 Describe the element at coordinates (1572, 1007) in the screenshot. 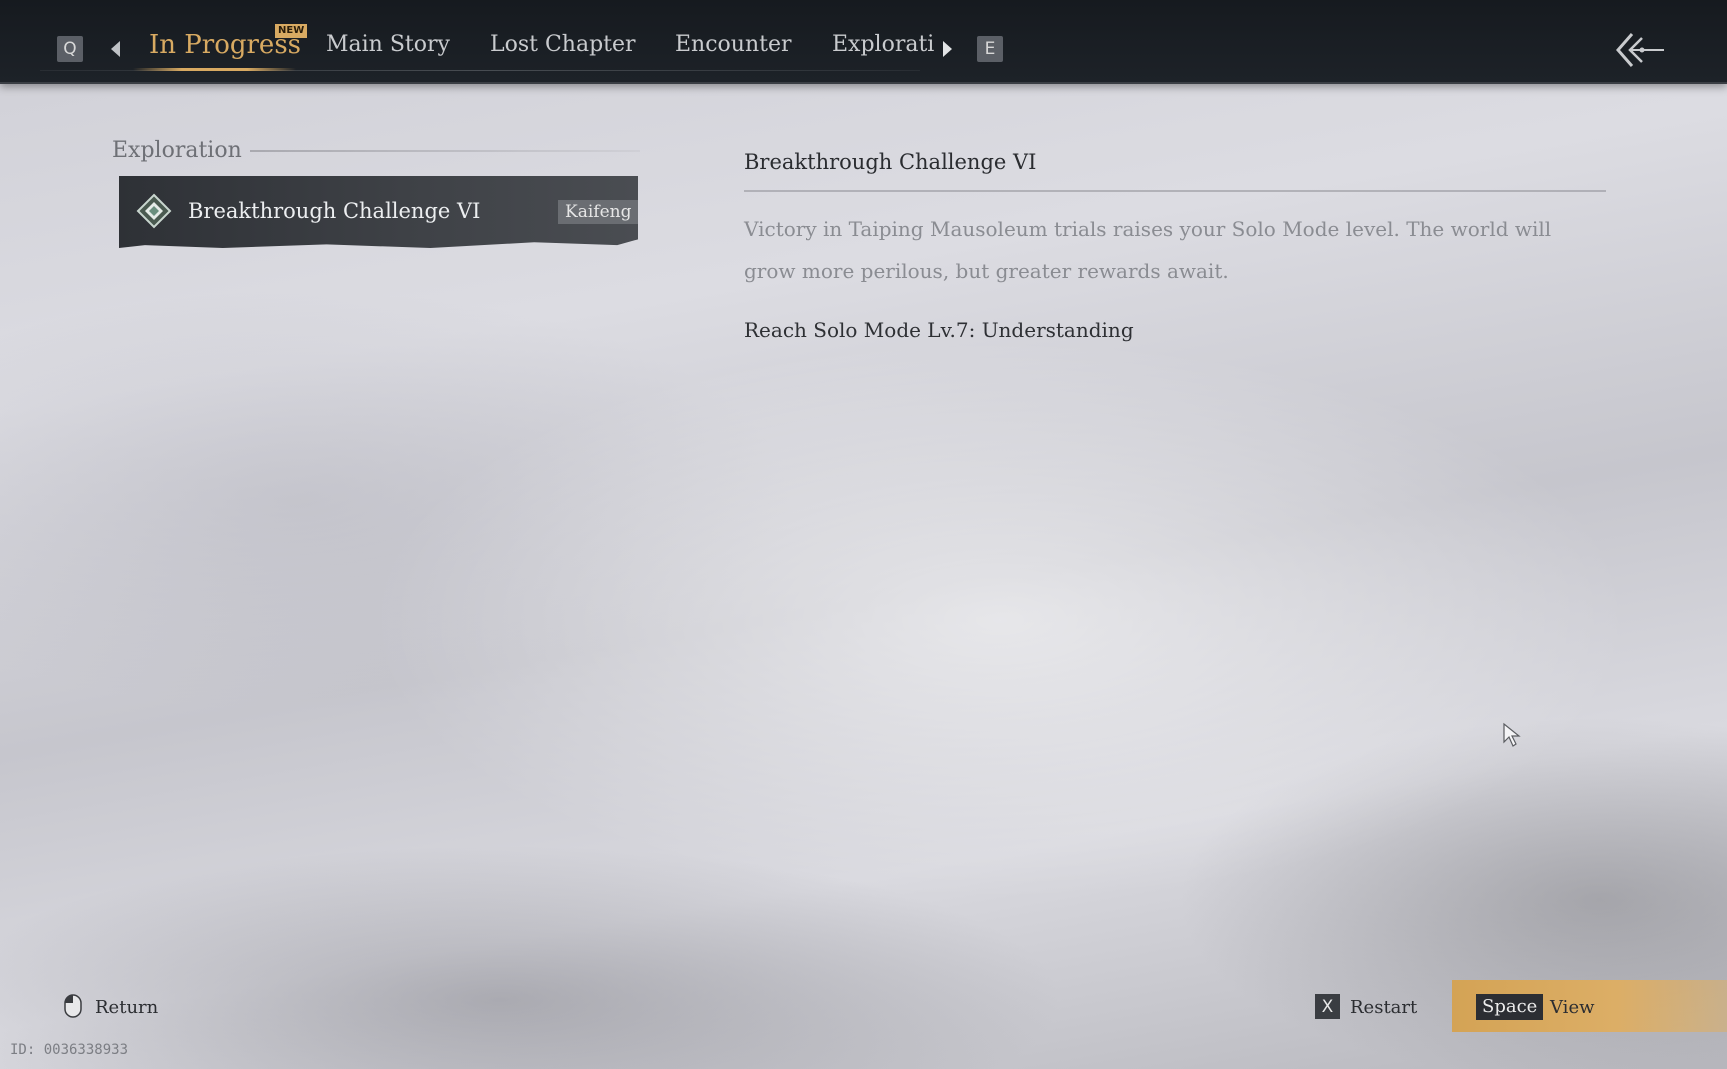

I see `view-button-label: View` at that location.